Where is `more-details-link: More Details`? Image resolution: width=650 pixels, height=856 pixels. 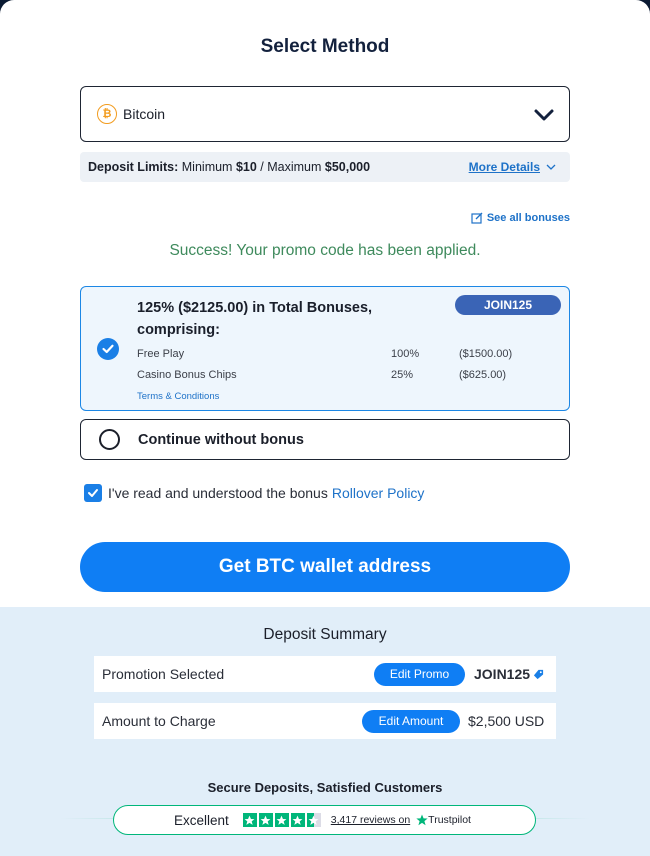
more-details-link: More Details is located at coordinates (512, 167).